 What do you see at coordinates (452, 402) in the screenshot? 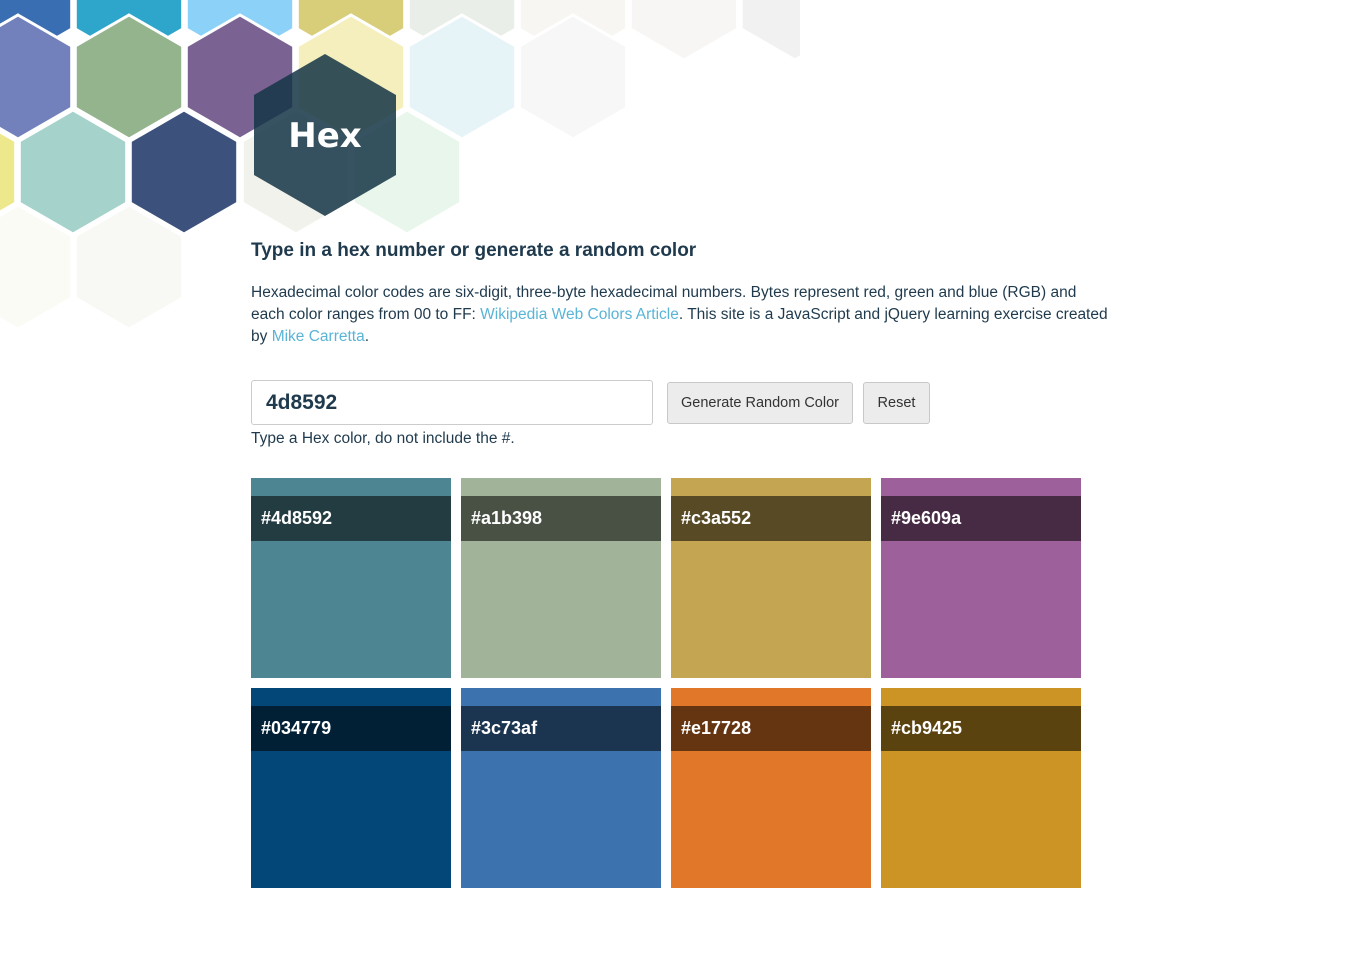
I see `hex-color-input` at bounding box center [452, 402].